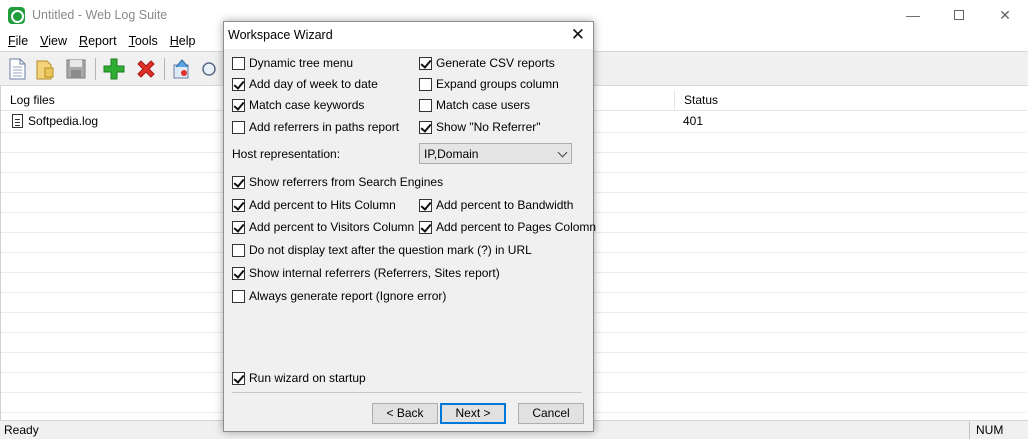 This screenshot has height=439, width=1028. What do you see at coordinates (307, 378) in the screenshot?
I see `checkbox-label: Run wizard on startup` at bounding box center [307, 378].